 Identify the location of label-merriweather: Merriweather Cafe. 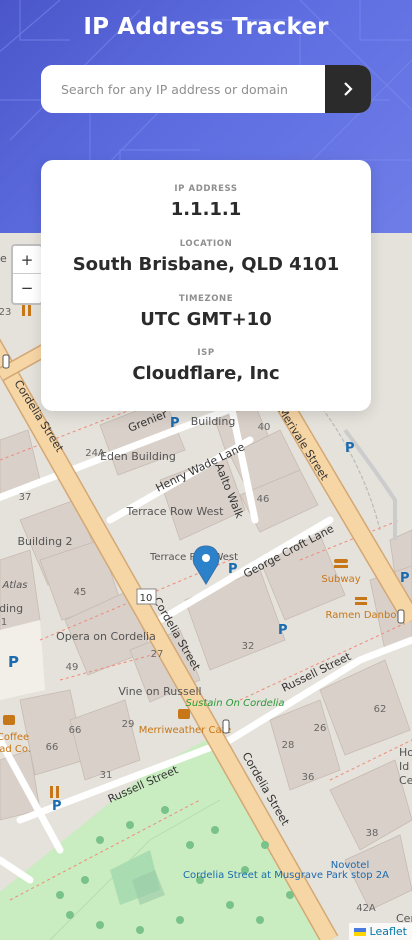
(185, 730).